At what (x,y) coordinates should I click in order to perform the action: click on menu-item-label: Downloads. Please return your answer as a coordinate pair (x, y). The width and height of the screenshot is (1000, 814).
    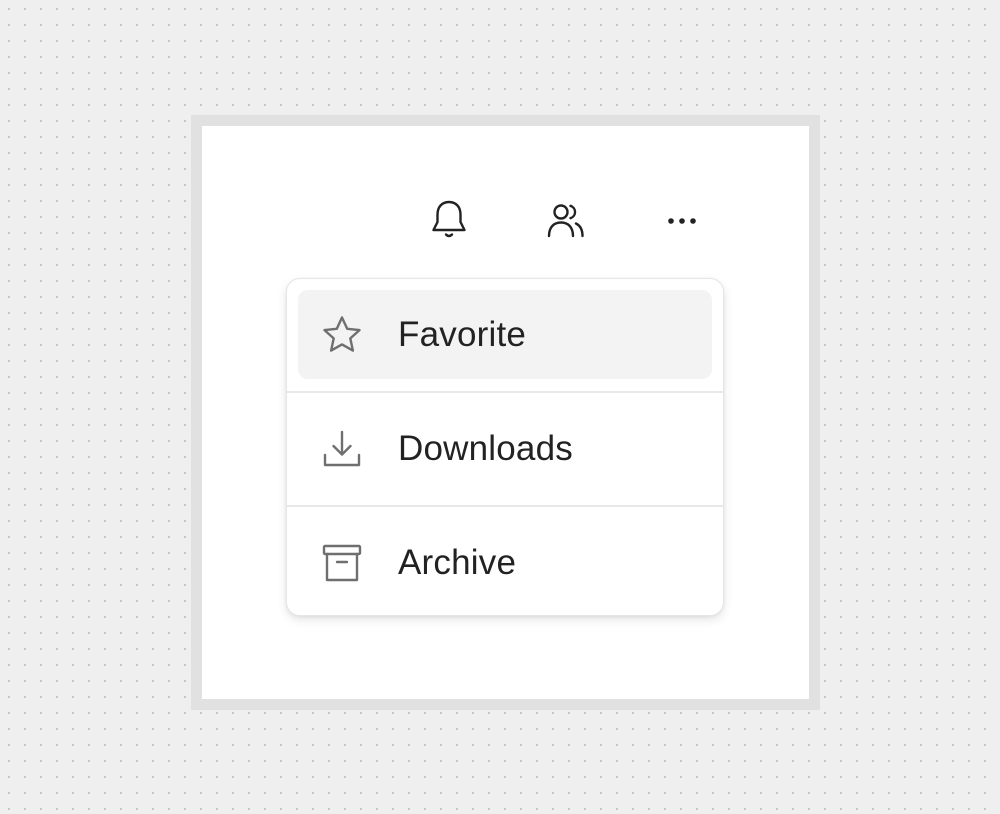
    Looking at the image, I should click on (485, 448).